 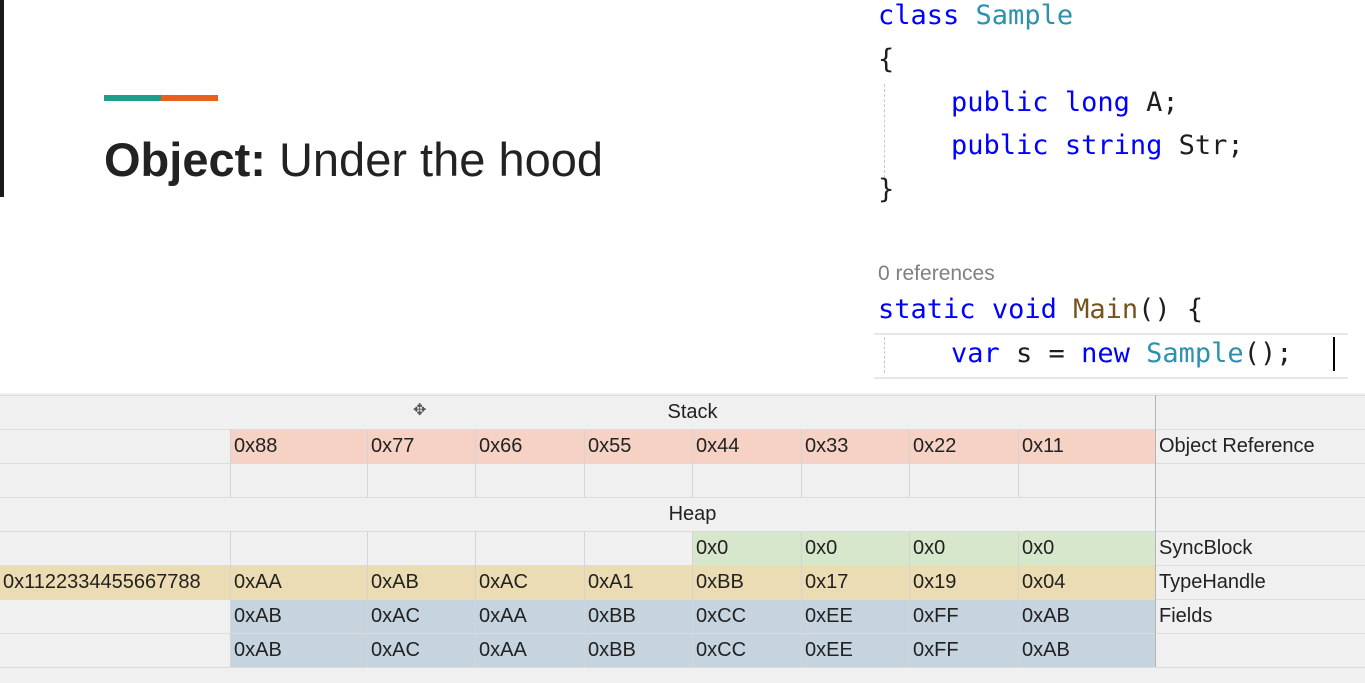 I want to click on method-main: Main, so click(x=1106, y=309).